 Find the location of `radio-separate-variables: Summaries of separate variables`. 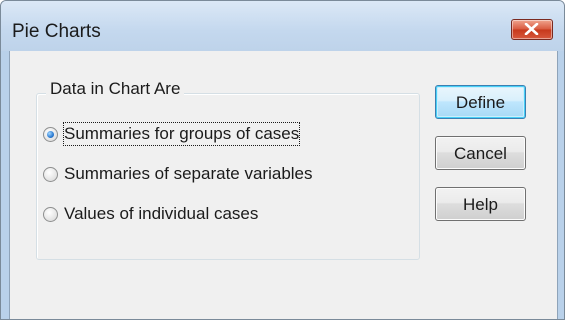

radio-separate-variables: Summaries of separate variables is located at coordinates (178, 174).